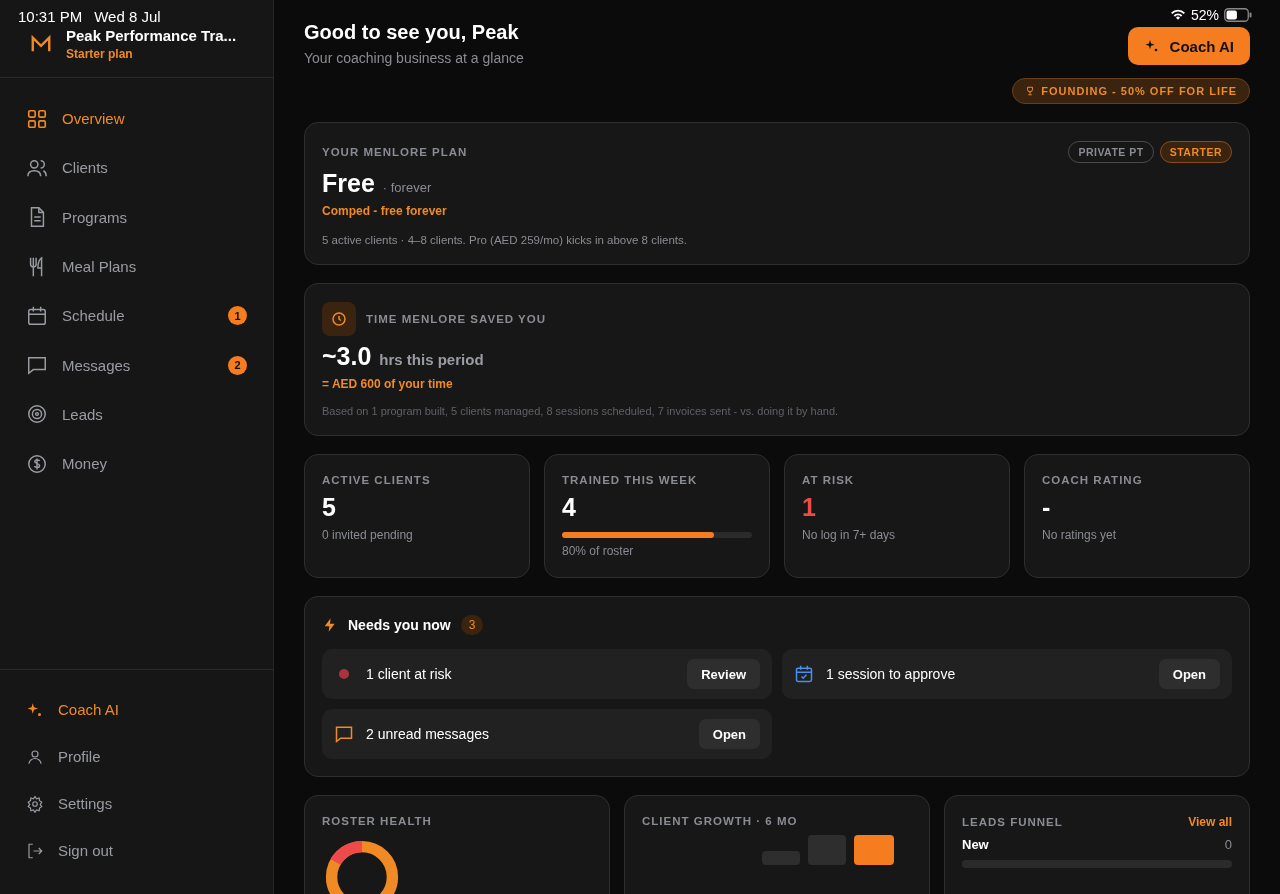 This screenshot has height=894, width=1280. I want to click on settings-icon, so click(35, 803).